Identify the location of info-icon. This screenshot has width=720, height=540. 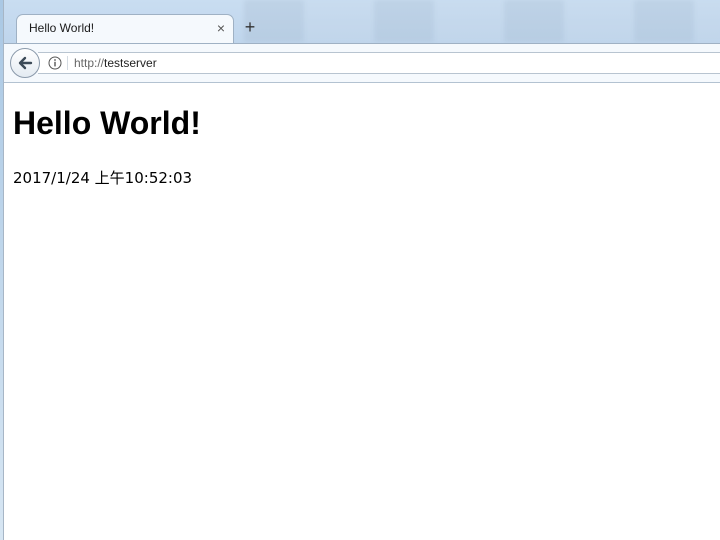
(55, 63).